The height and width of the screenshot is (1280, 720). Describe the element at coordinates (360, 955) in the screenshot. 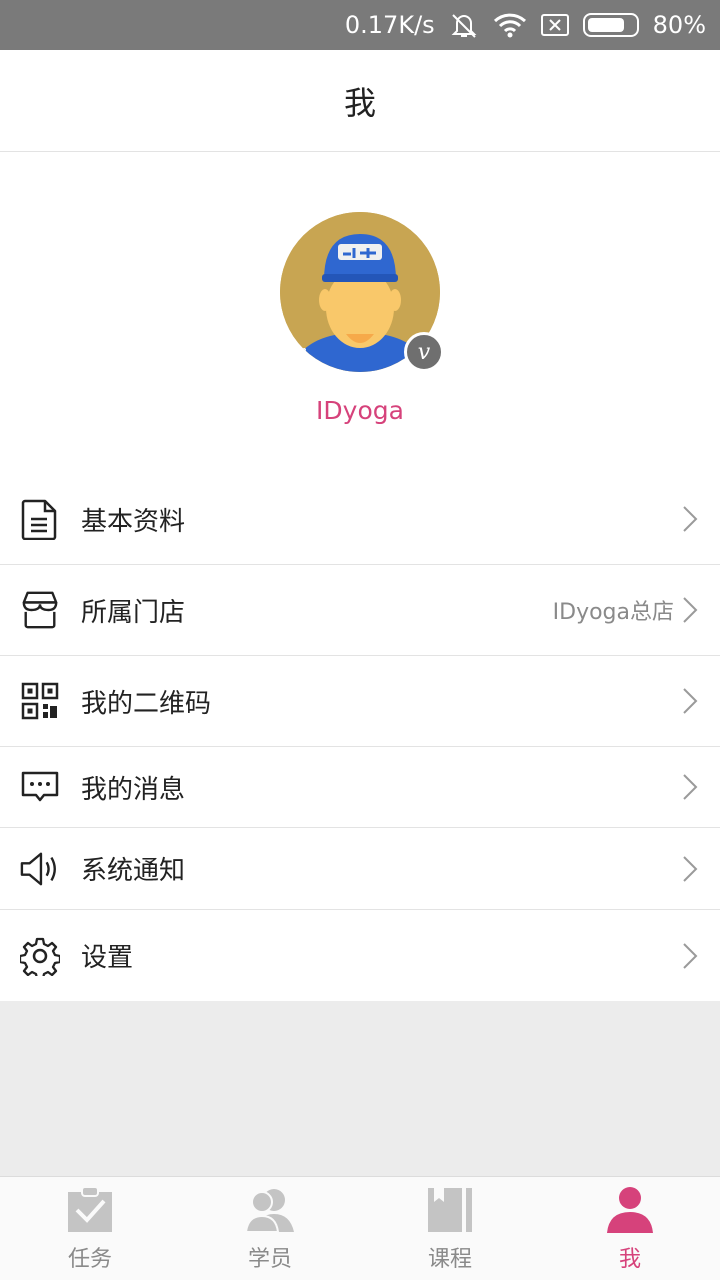

I see `menu-item-settings: 设置` at that location.